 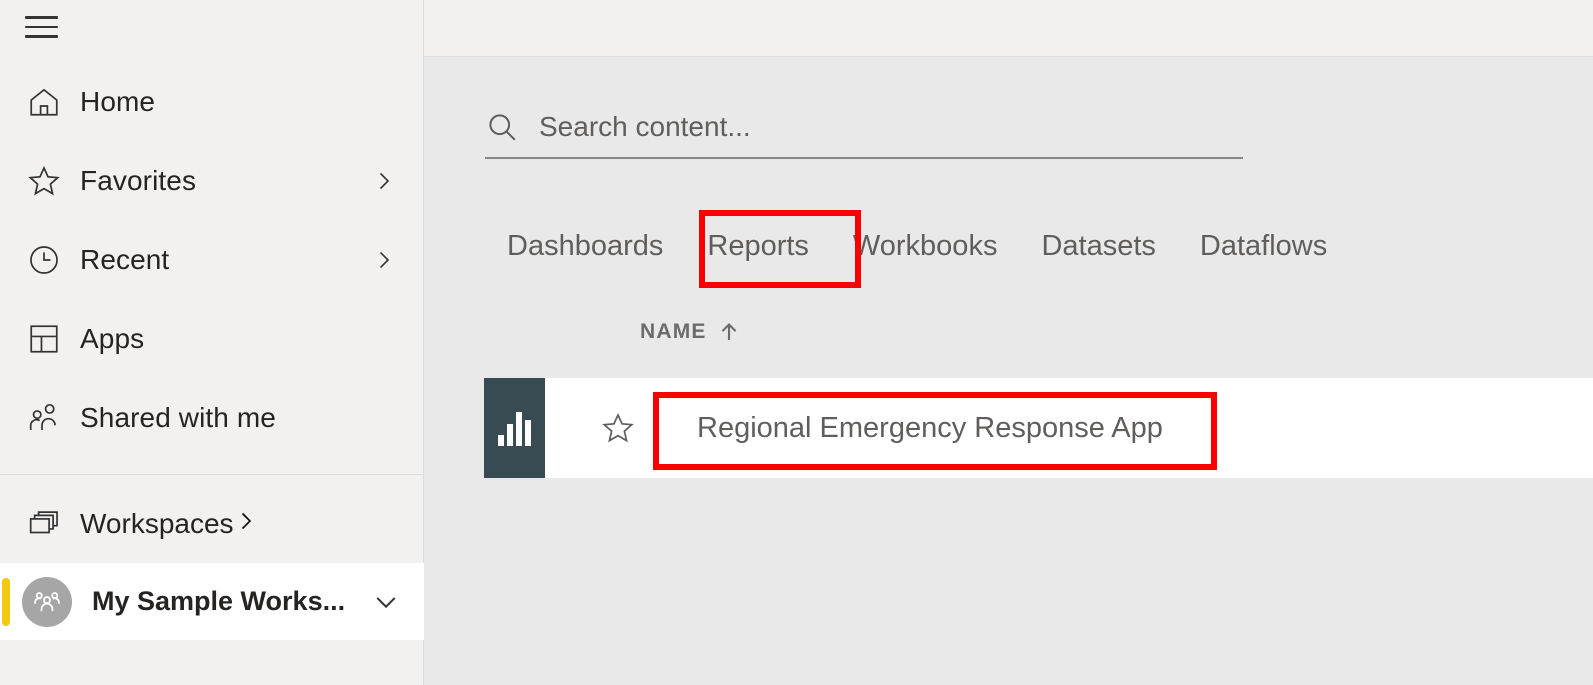 What do you see at coordinates (1008, 28) in the screenshot?
I see `top-header-bar` at bounding box center [1008, 28].